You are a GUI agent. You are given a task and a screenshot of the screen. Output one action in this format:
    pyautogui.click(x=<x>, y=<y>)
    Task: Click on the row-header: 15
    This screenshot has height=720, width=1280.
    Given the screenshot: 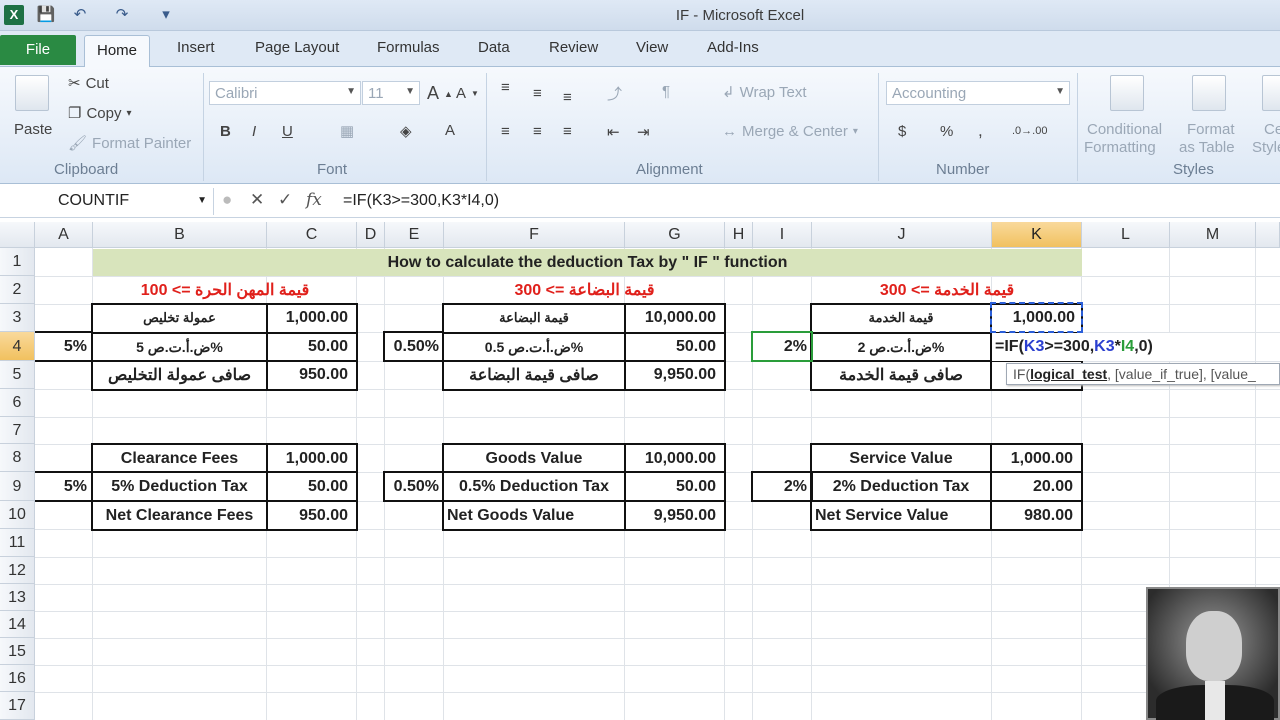 What is the action you would take?
    pyautogui.click(x=17, y=651)
    